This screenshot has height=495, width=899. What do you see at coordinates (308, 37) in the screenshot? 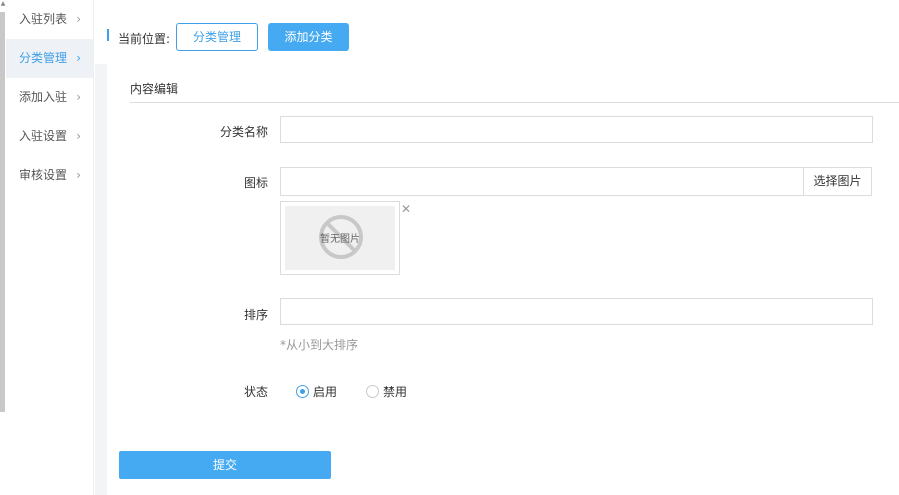
I see `tab-add-category: 添加分类` at bounding box center [308, 37].